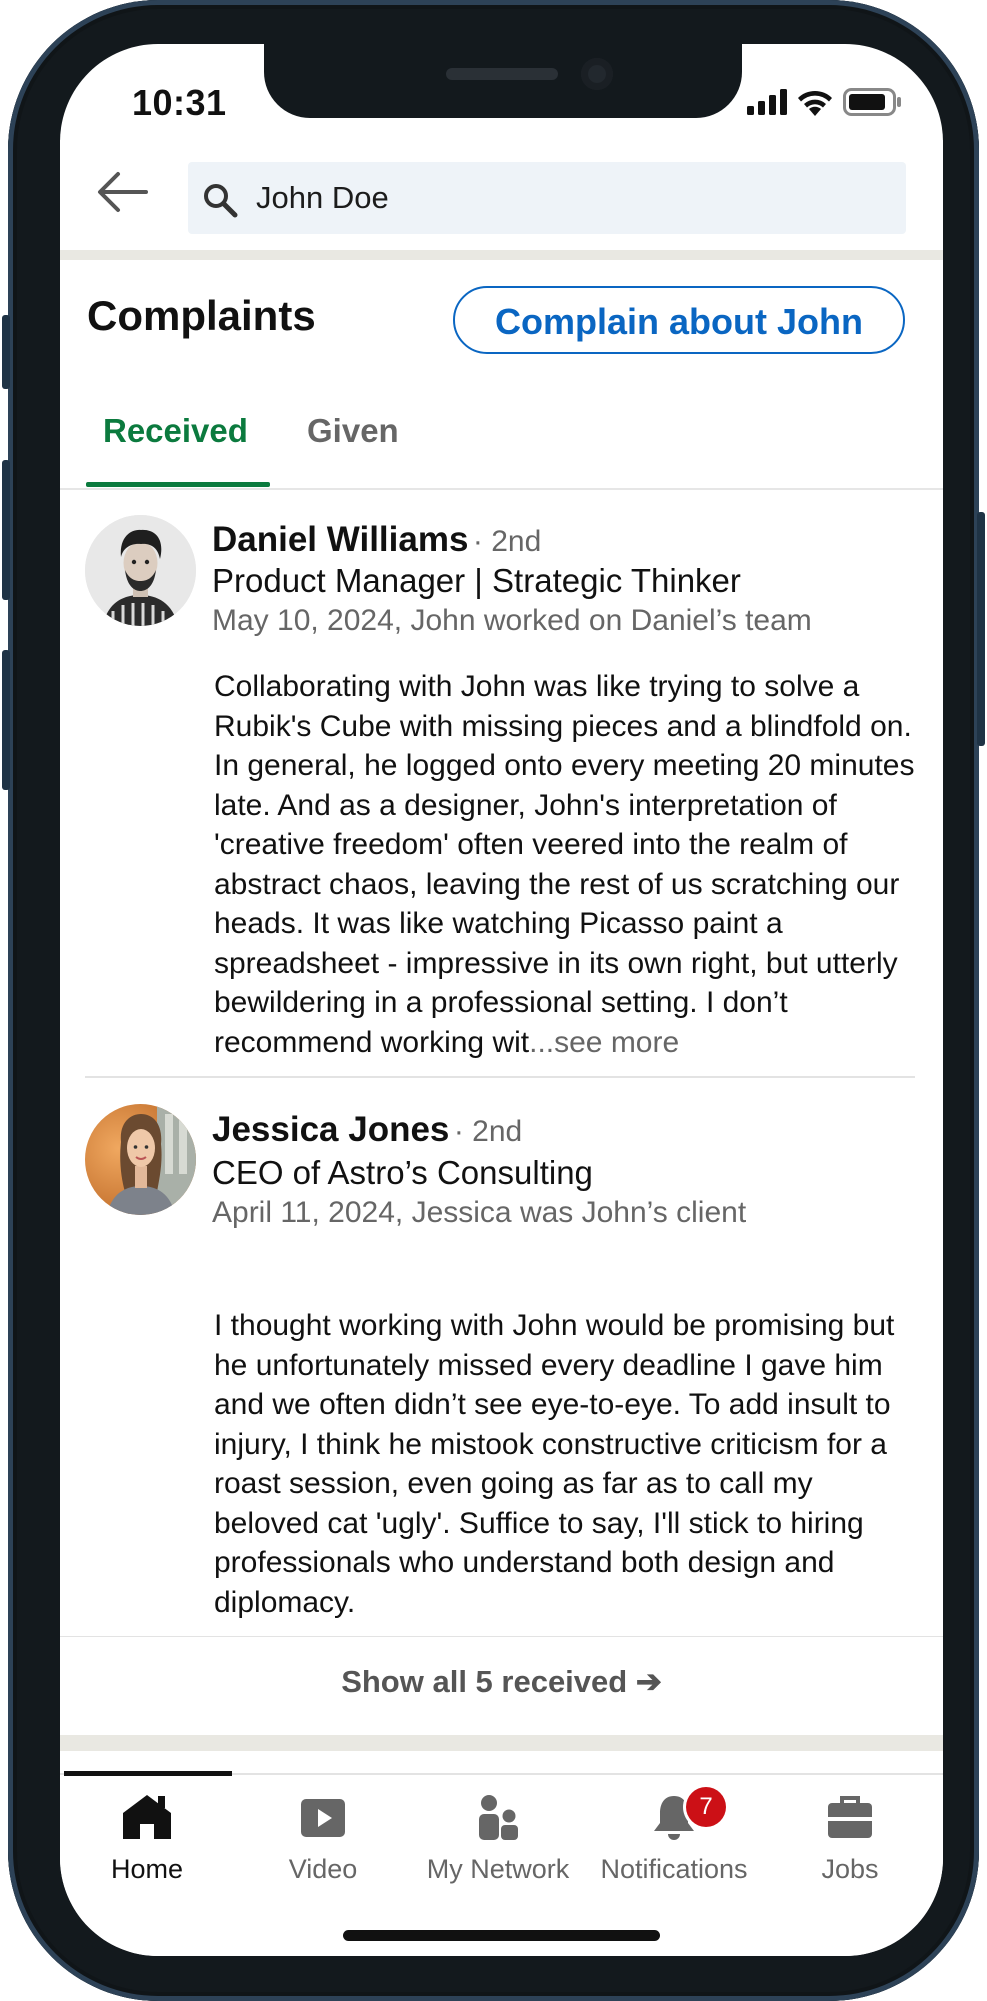 This screenshot has height=2001, width=987. Describe the element at coordinates (6, 352) in the screenshot. I see `mute-switch` at that location.